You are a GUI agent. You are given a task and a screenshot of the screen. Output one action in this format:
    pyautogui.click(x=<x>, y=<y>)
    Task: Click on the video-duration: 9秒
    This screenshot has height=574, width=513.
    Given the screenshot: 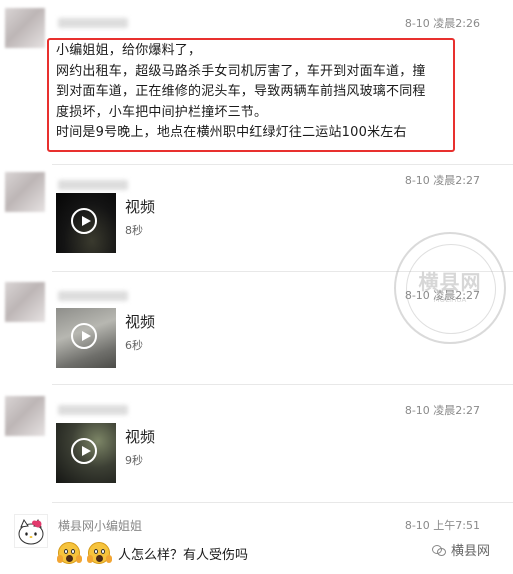 What is the action you would take?
    pyautogui.click(x=134, y=460)
    